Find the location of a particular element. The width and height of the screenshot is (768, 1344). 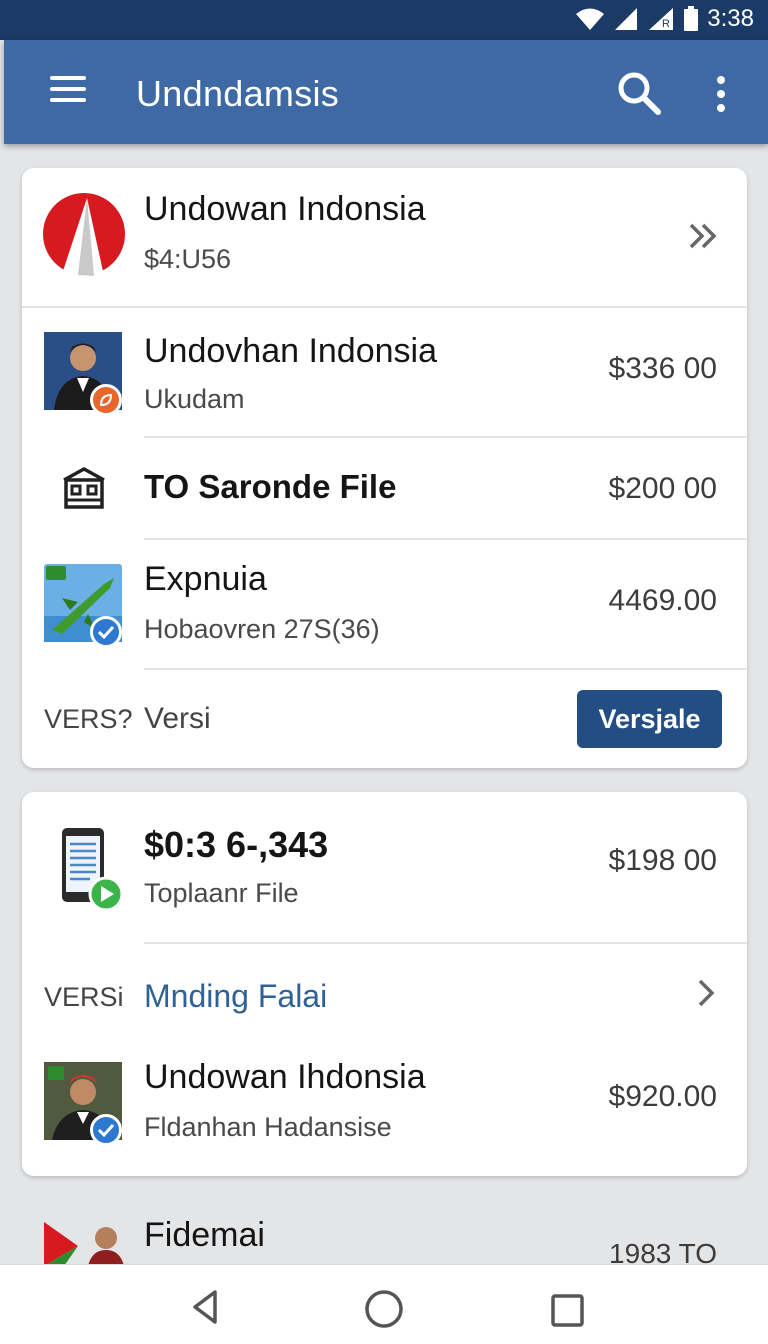

navigation-bar is located at coordinates (384, 1304).